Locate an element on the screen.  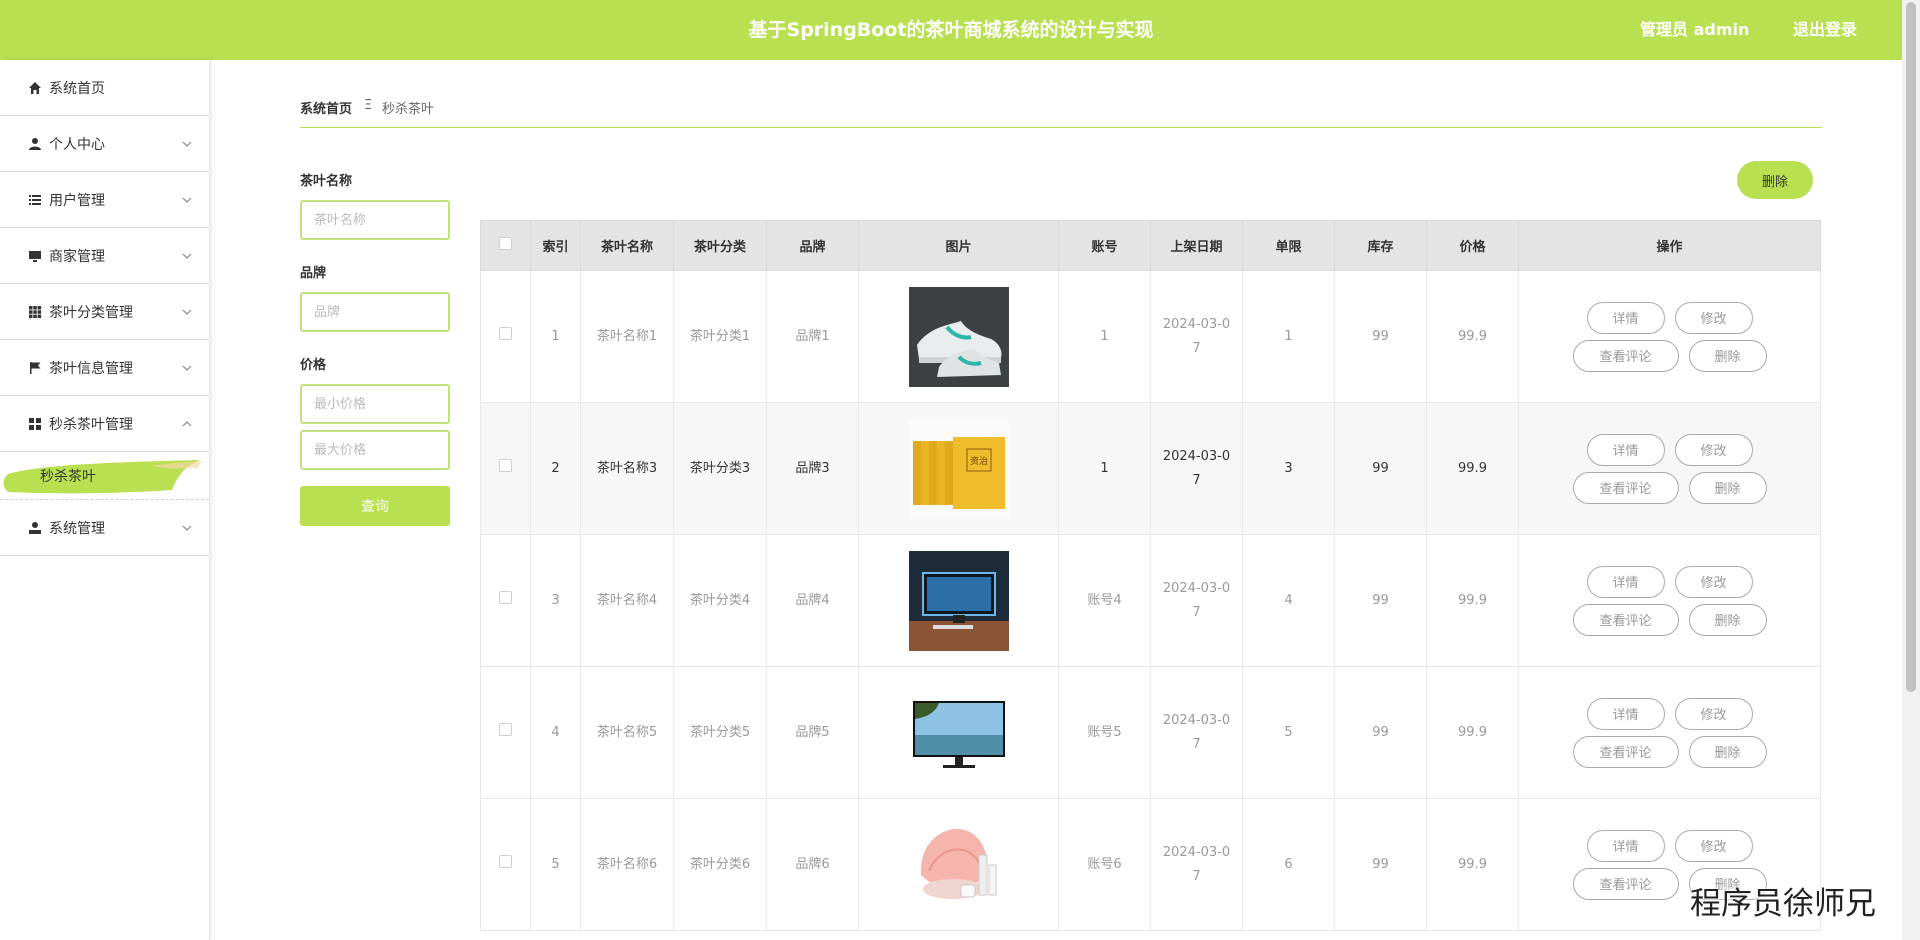
svg-text: 资治 is located at coordinates (978, 461).